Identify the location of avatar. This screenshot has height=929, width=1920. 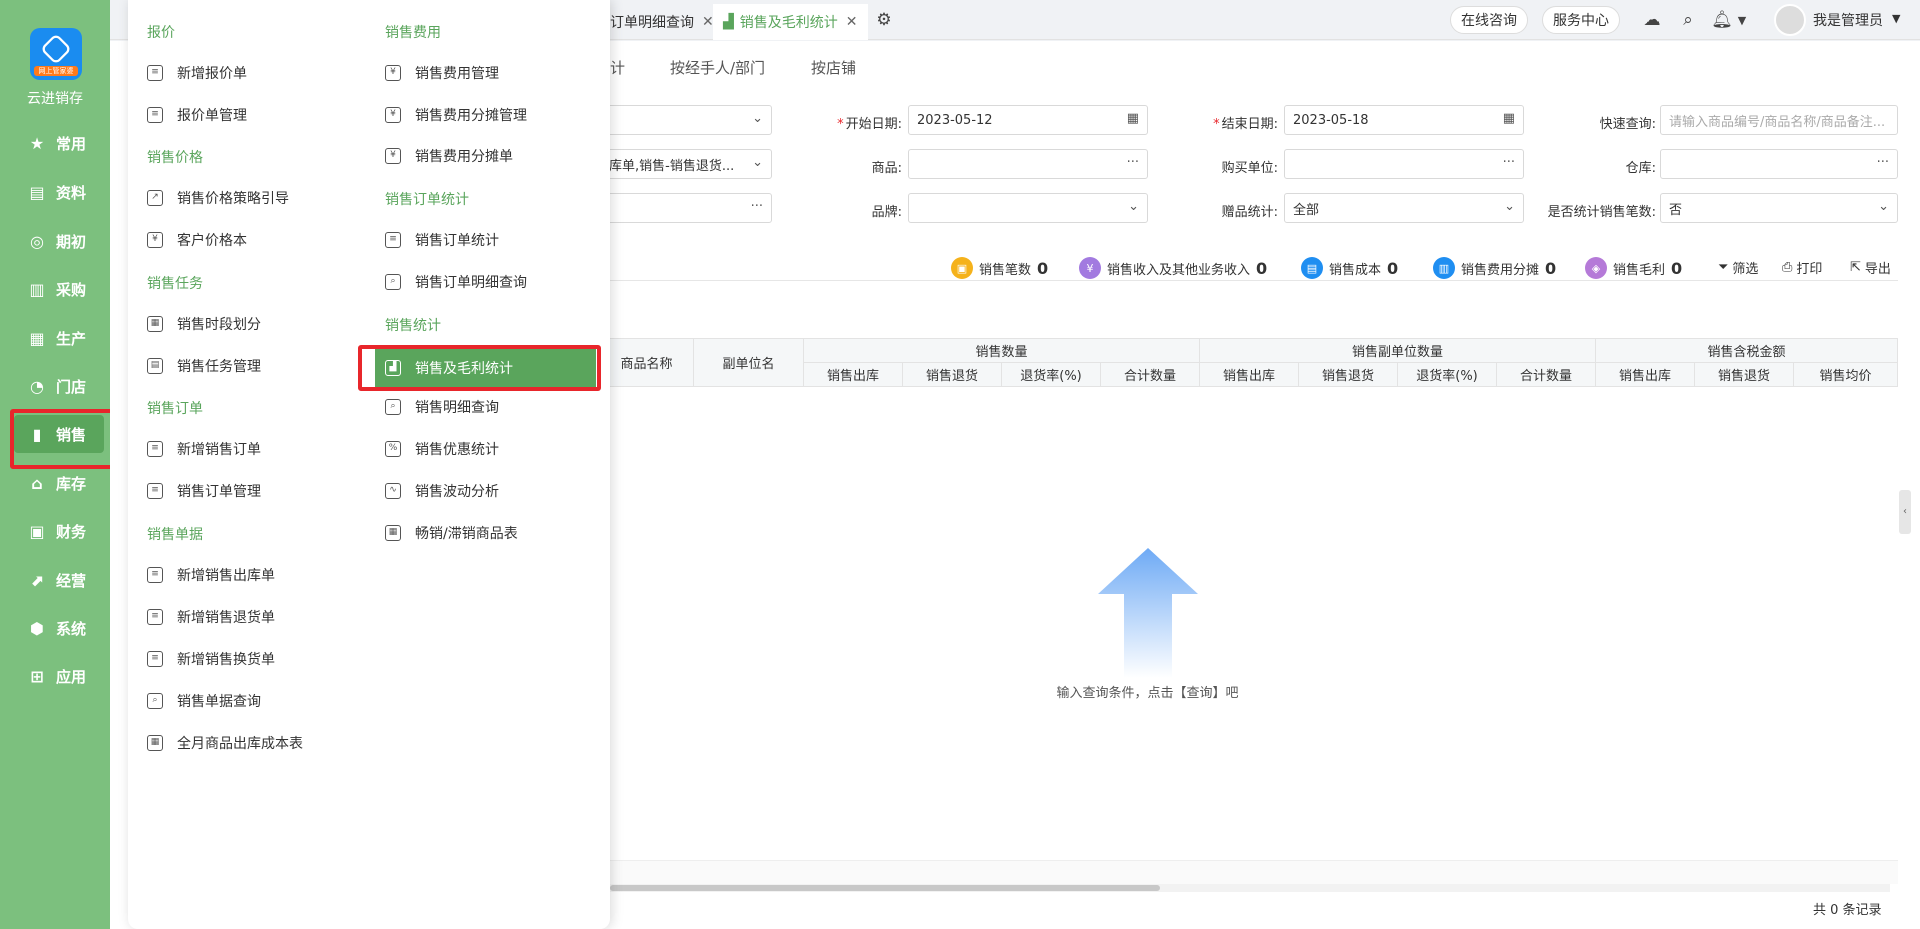
(1790, 20).